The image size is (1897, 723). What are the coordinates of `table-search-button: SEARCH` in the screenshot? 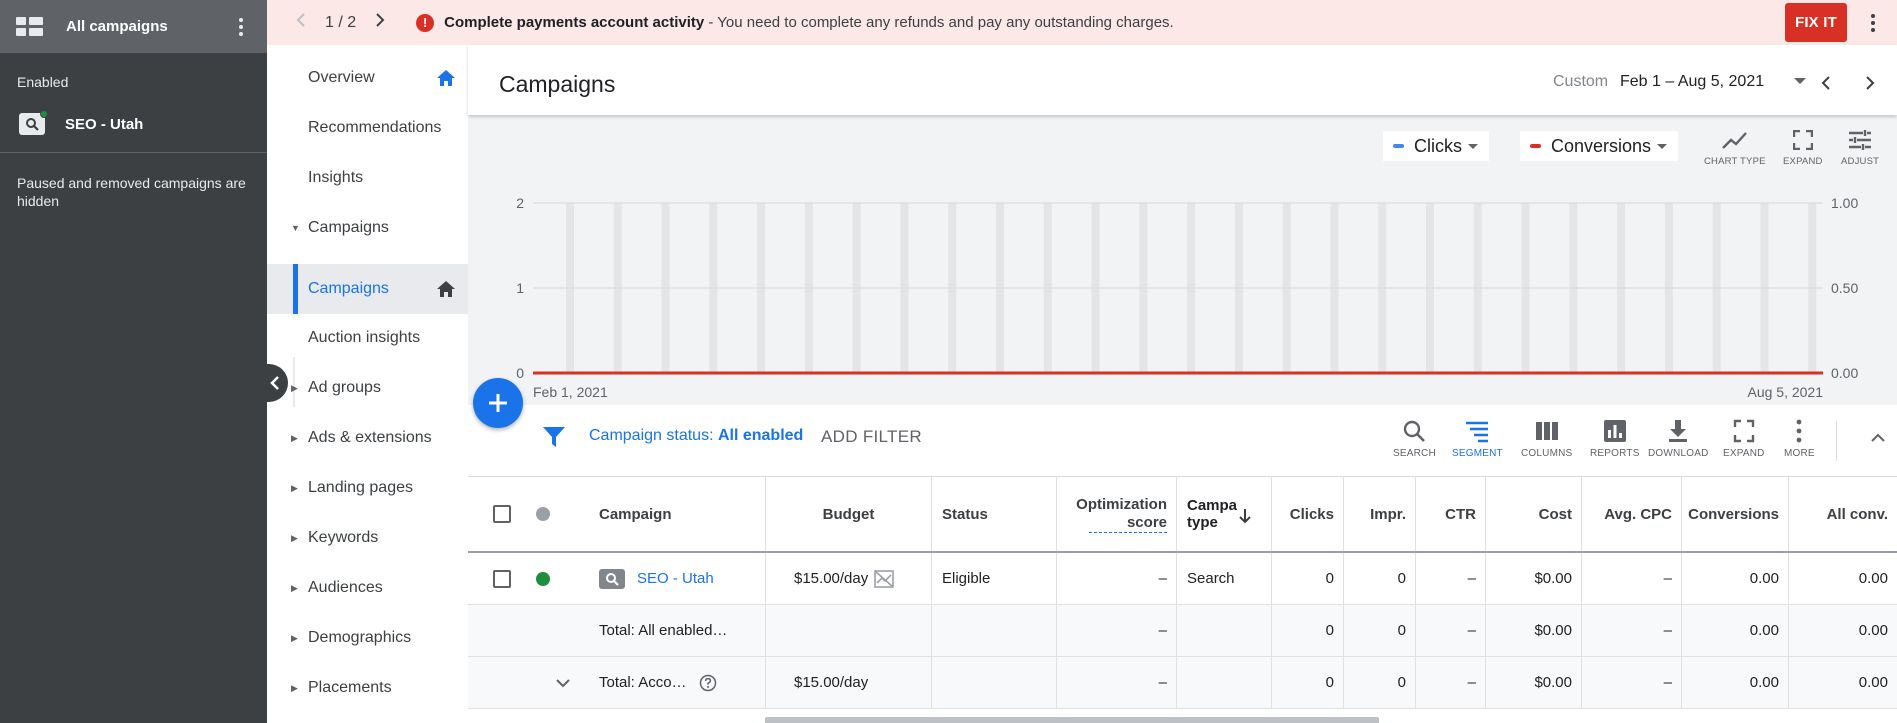 It's located at (1414, 439).